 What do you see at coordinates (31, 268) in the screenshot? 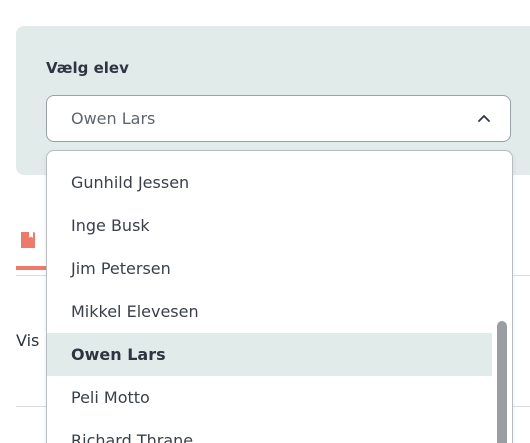
I see `active-tab-indicator` at bounding box center [31, 268].